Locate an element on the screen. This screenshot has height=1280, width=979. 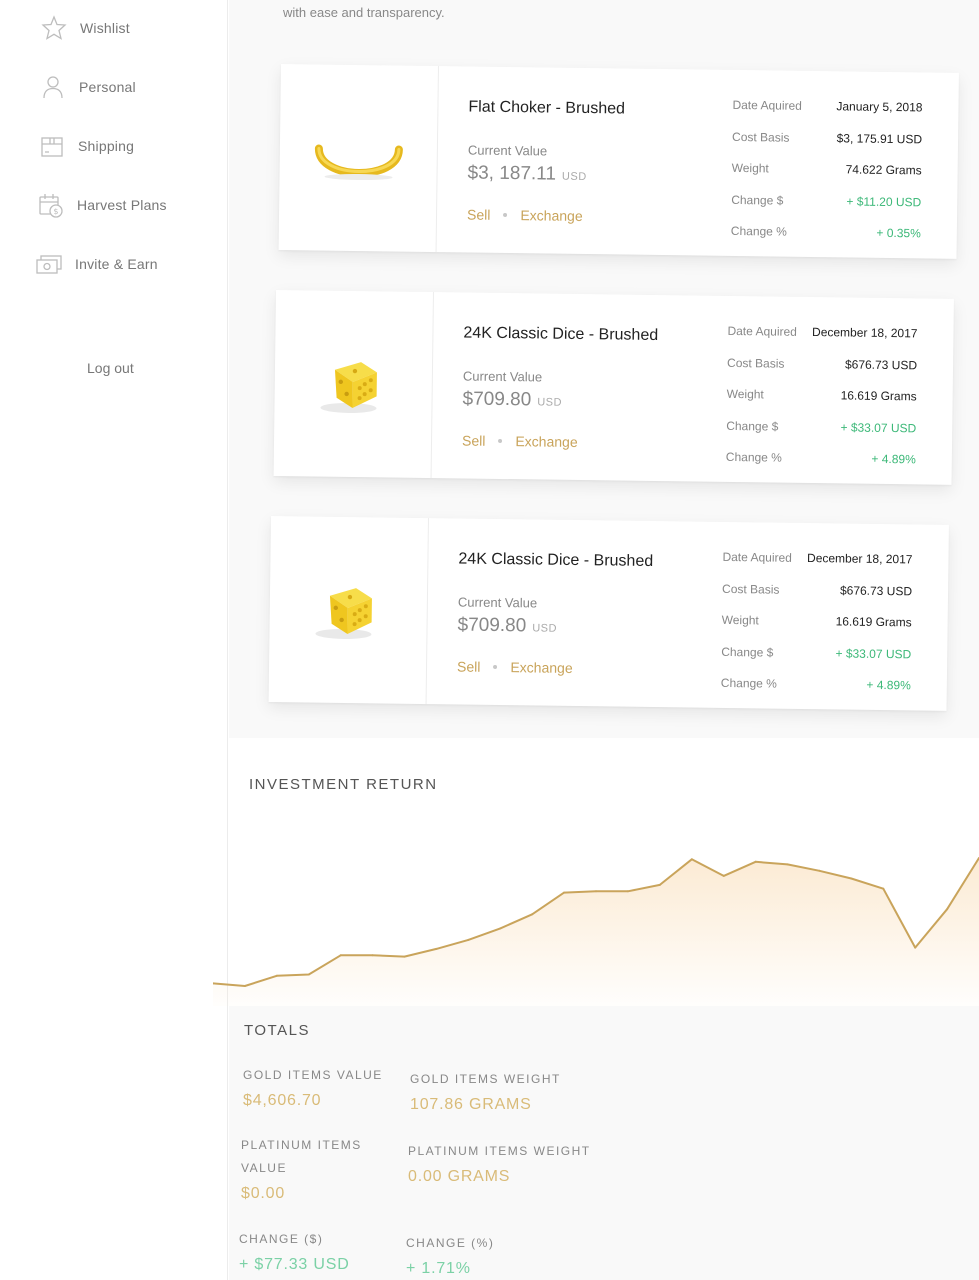
sidebar-item-shipping: Shipping is located at coordinates (86, 146).